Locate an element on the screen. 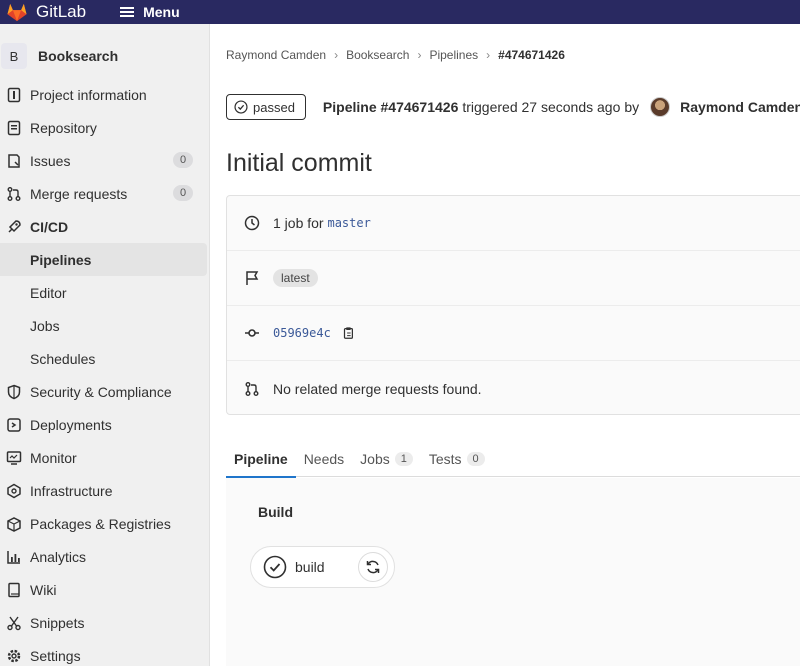 This screenshot has height=666, width=800. sidebar-item-monitor: Monitor is located at coordinates (103, 457).